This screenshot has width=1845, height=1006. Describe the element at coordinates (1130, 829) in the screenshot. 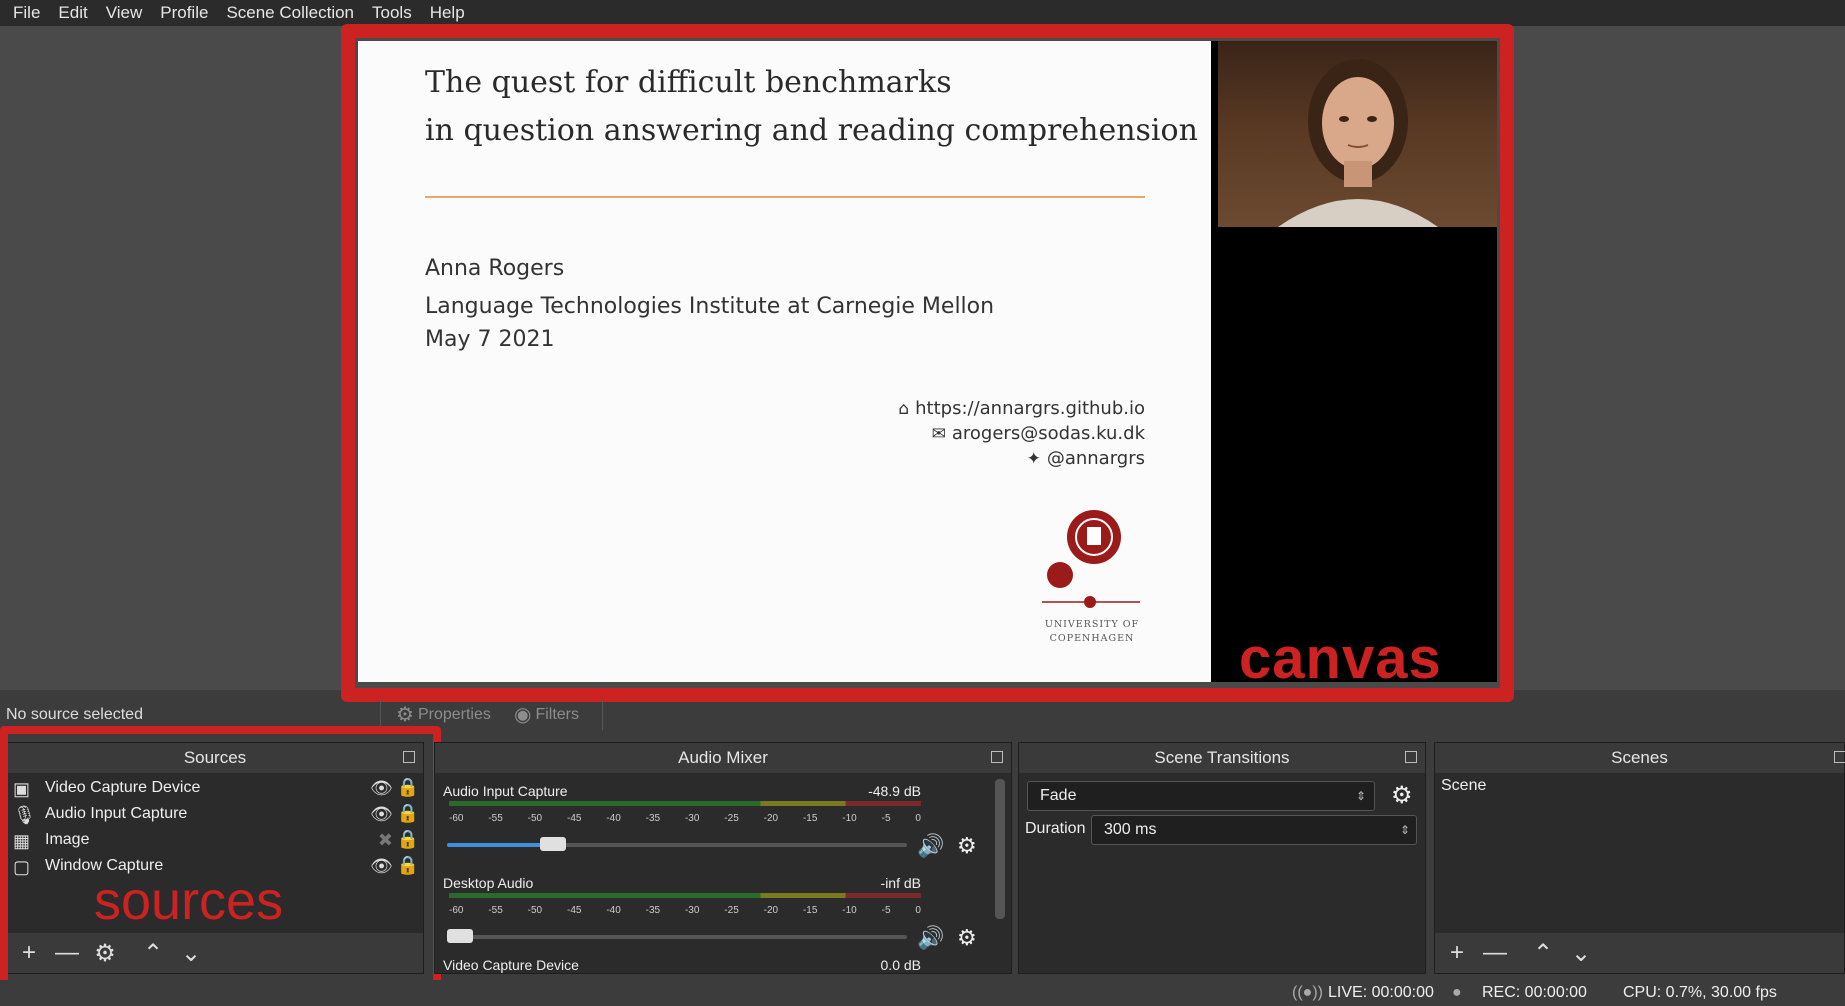

I see `duration-value: 300 ms` at that location.